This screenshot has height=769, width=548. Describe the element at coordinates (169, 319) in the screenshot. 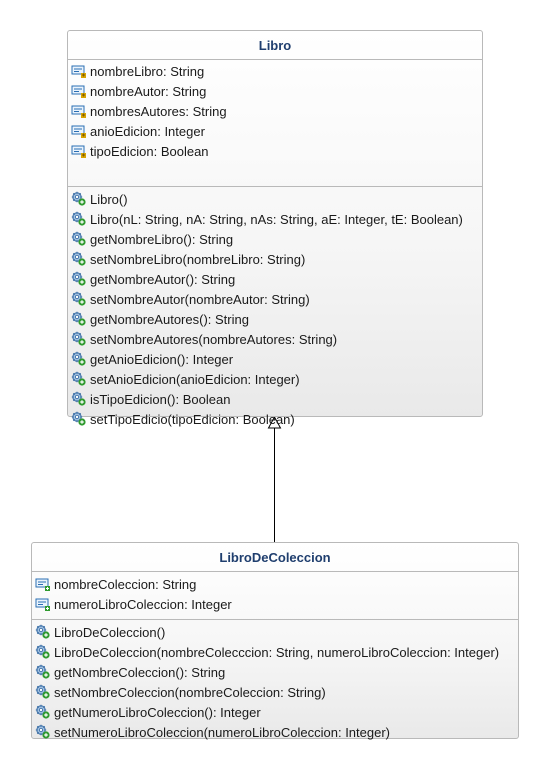

I see `method-label: getNombreAutores(): String` at that location.